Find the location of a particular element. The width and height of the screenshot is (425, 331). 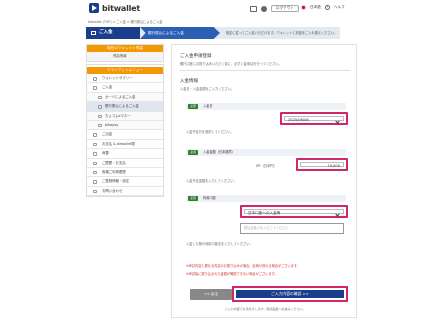

warning-text-1: ※申請内容と異なる内容のお振り込みの場合、反映が遅れる場合がございます。 is located at coordinates (243, 266).